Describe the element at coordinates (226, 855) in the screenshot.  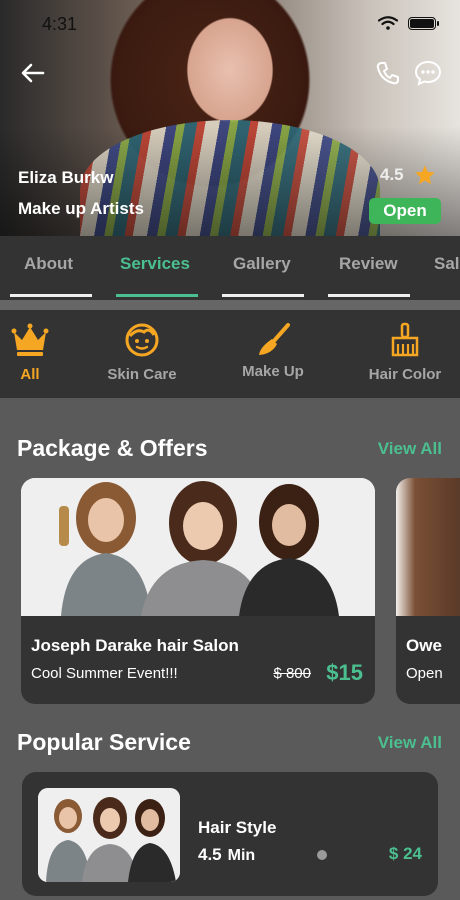
I see `service-duration: 4.5 Min` at that location.